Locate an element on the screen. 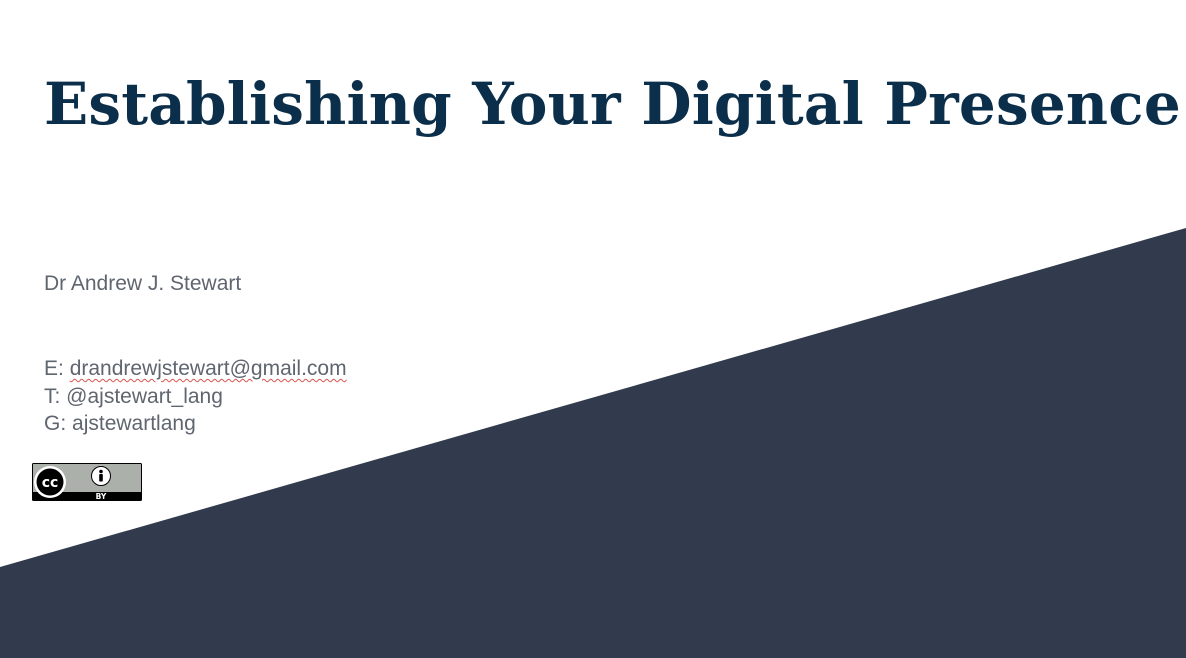  contact-email: E: drandrewjstewart@gmail.com is located at coordinates (195, 369).